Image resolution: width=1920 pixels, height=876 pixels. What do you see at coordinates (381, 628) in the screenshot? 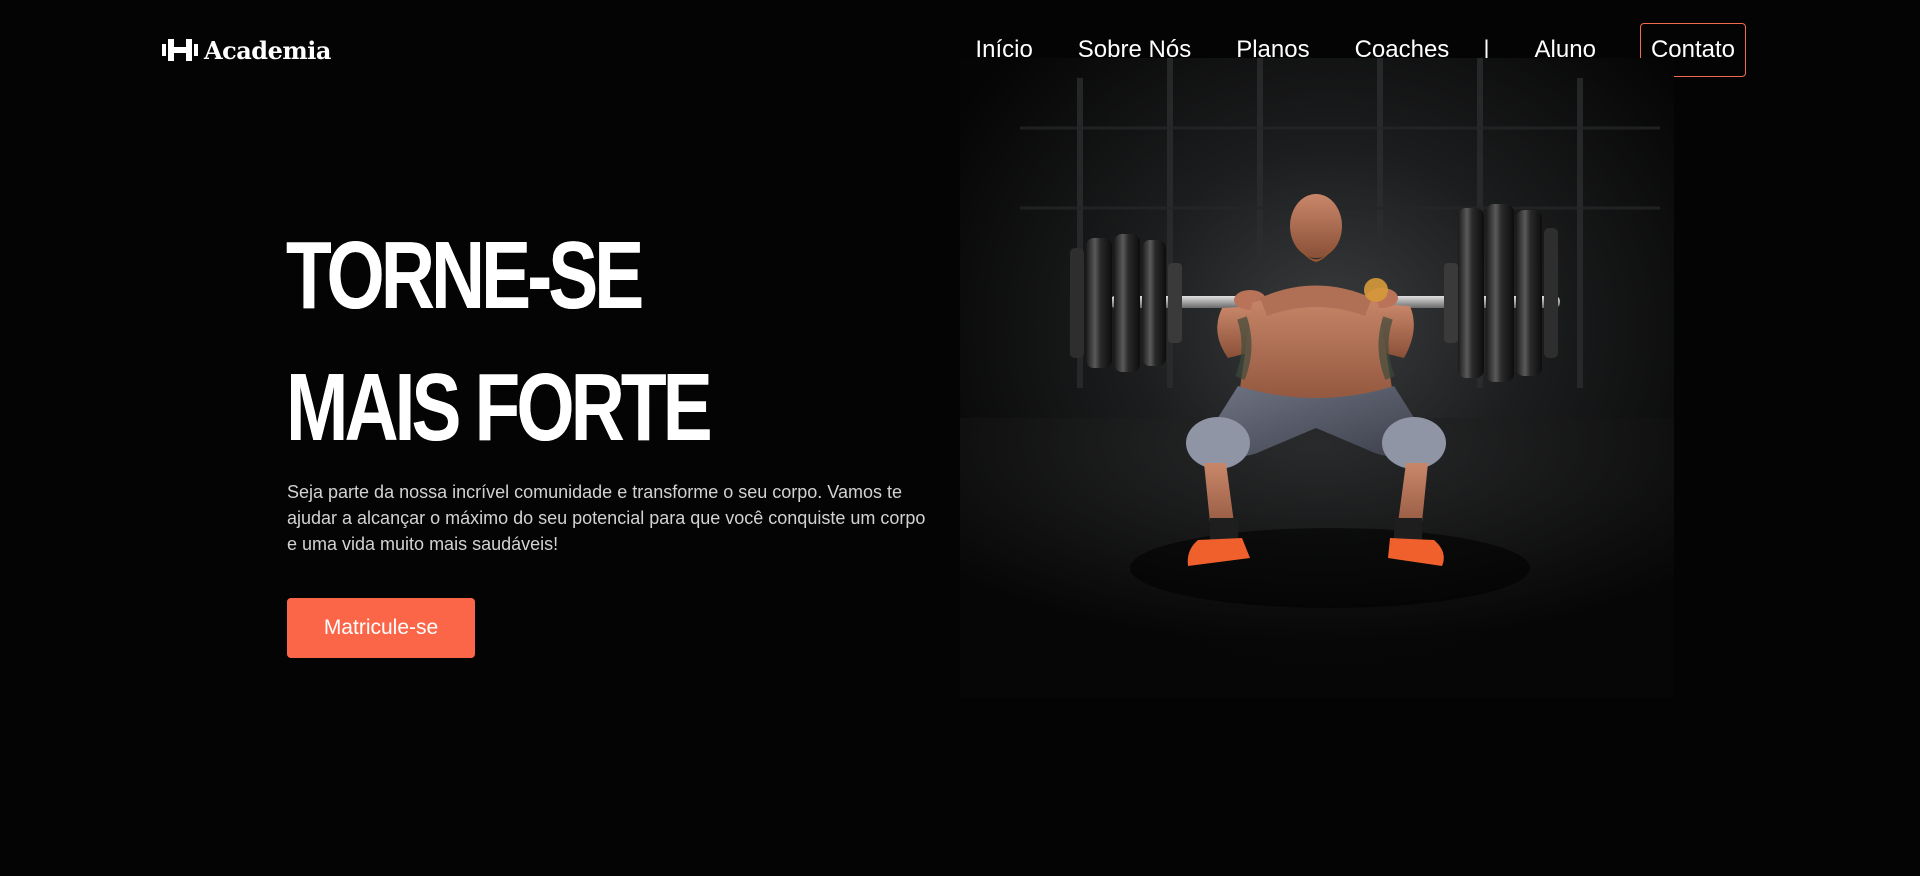
I see `enroll-button: Matricule-se` at bounding box center [381, 628].